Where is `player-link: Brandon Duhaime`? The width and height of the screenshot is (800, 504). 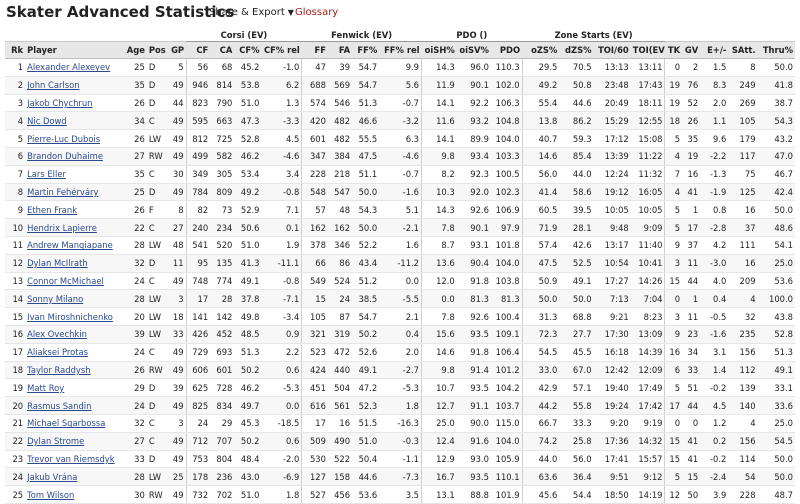
player-link: Brandon Duhaime is located at coordinates (75, 156).